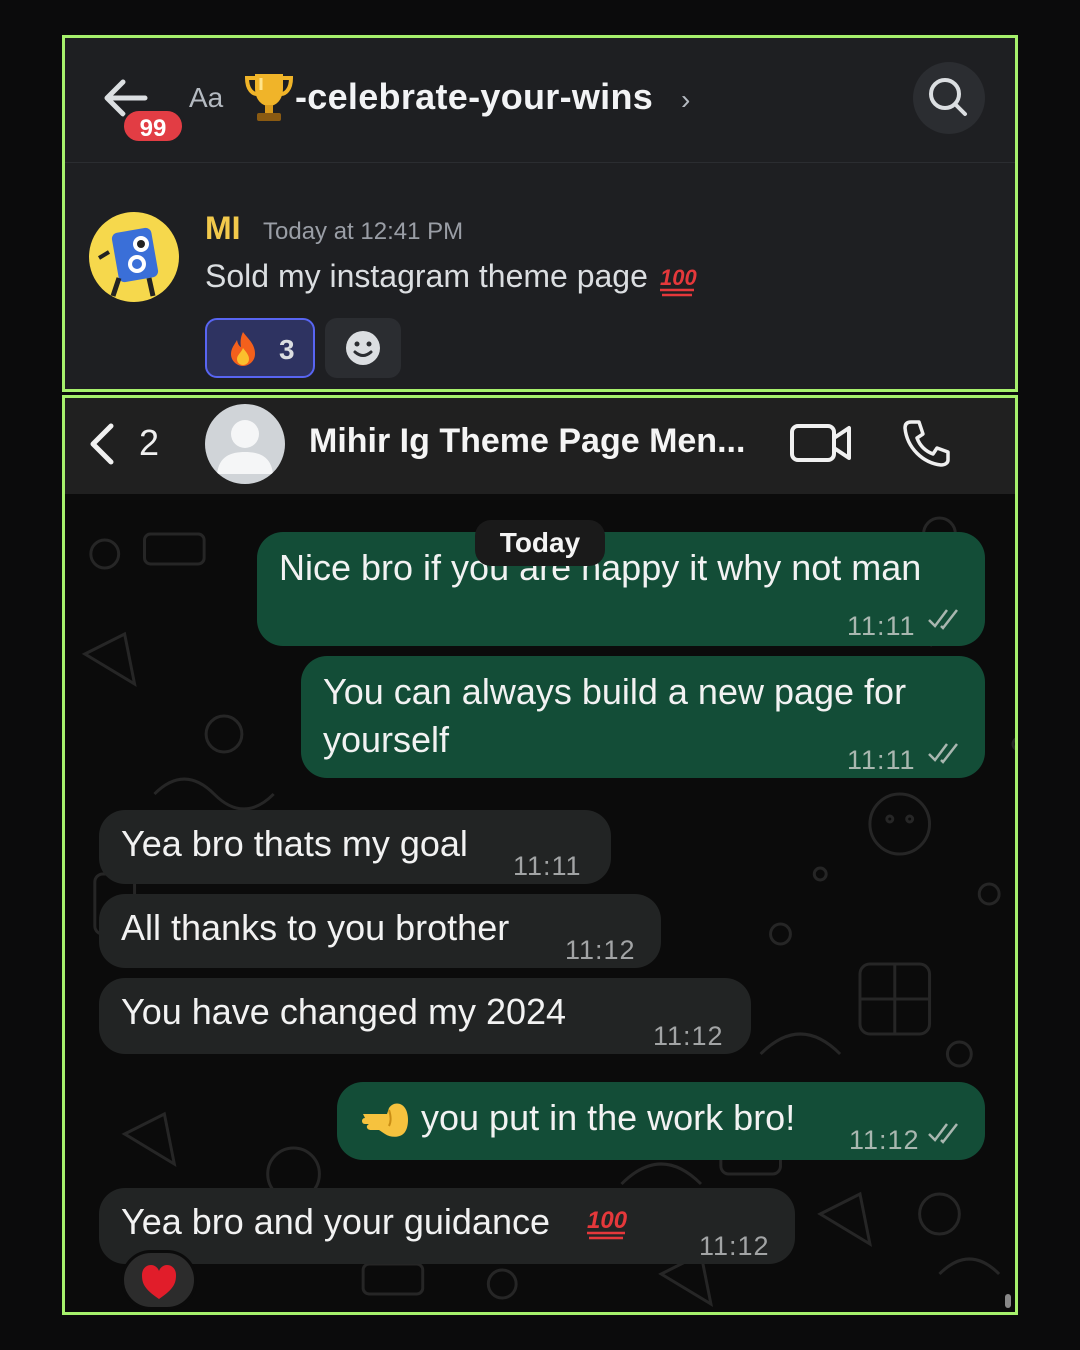 Image resolution: width=1080 pixels, height=1350 pixels. What do you see at coordinates (1008, 1301) in the screenshot?
I see `scrollbar` at bounding box center [1008, 1301].